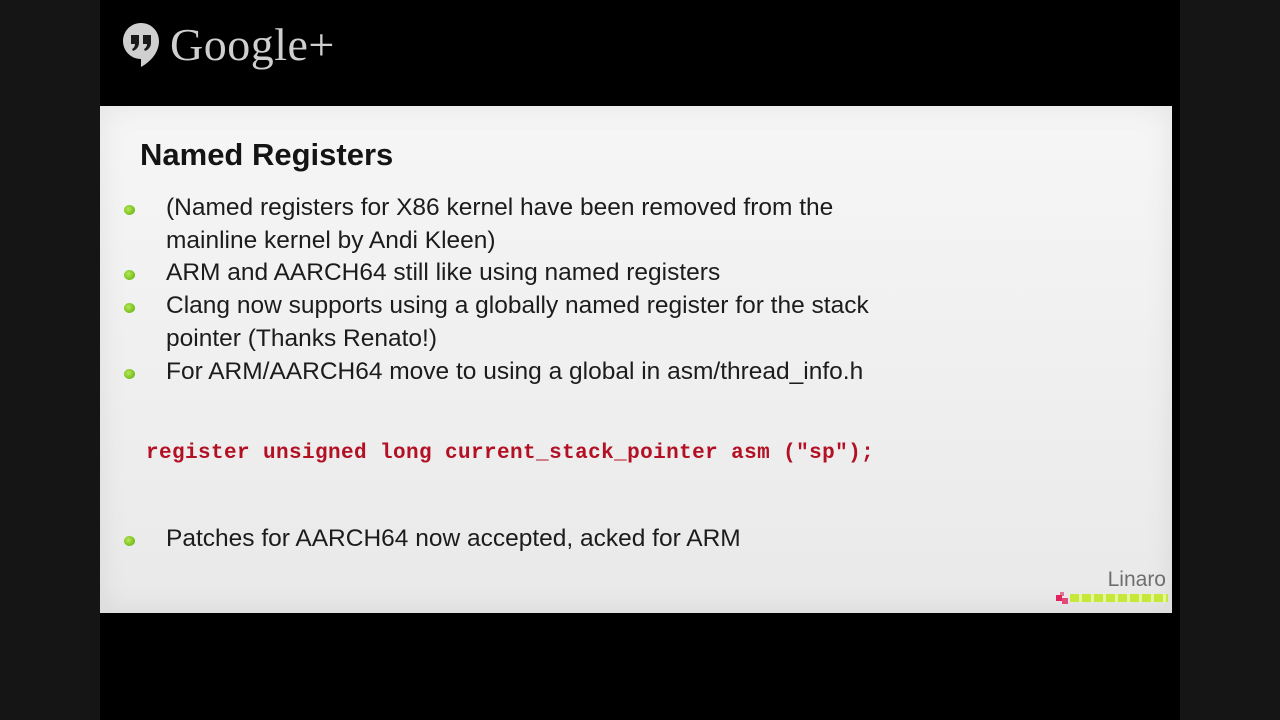 The width and height of the screenshot is (1280, 720). I want to click on google-plus-badge: Google+, so click(228, 45).